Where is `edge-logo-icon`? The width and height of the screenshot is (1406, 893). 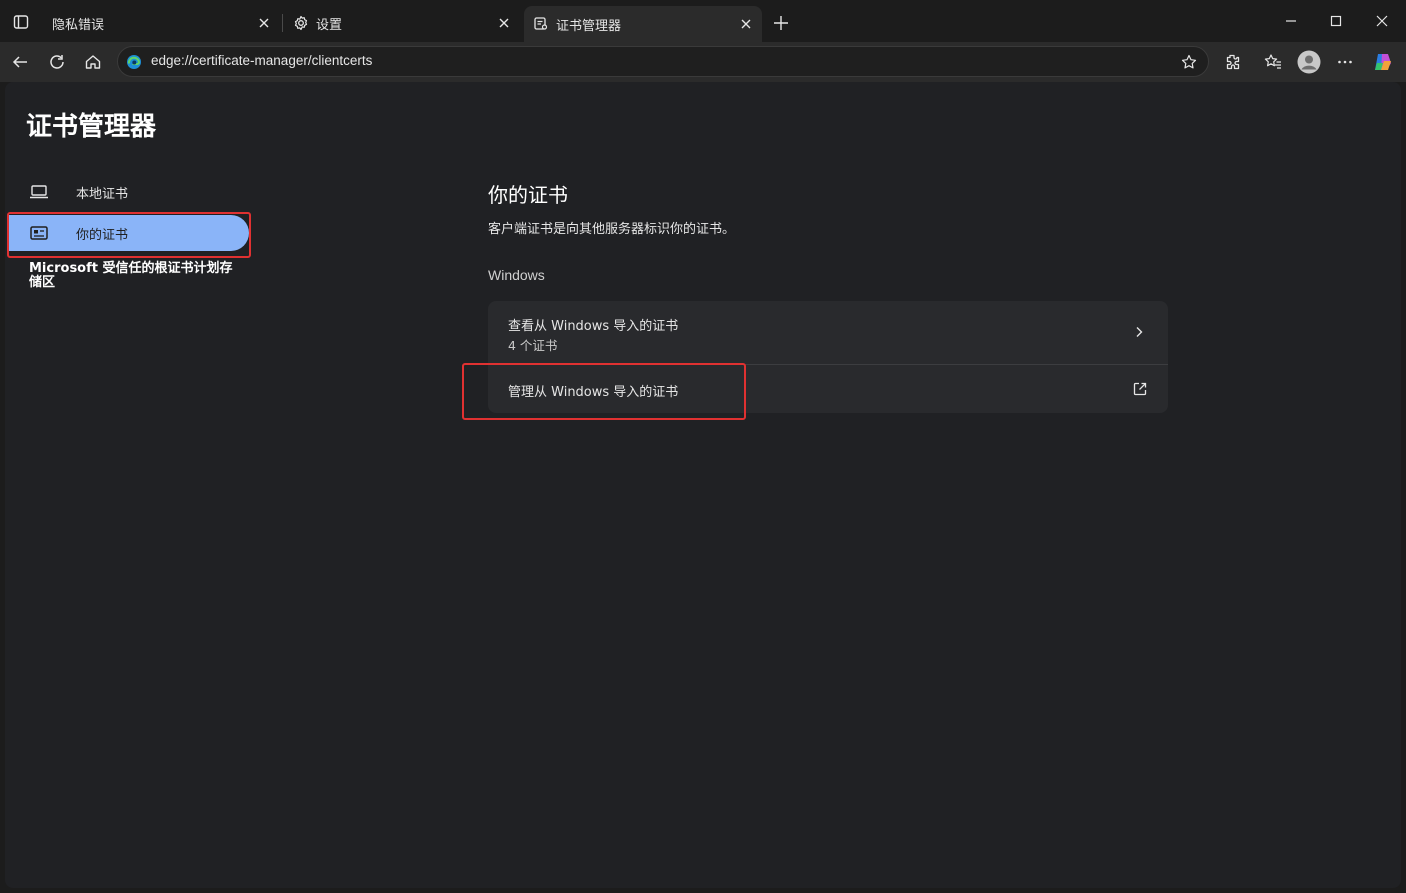
edge-logo-icon is located at coordinates (134, 62).